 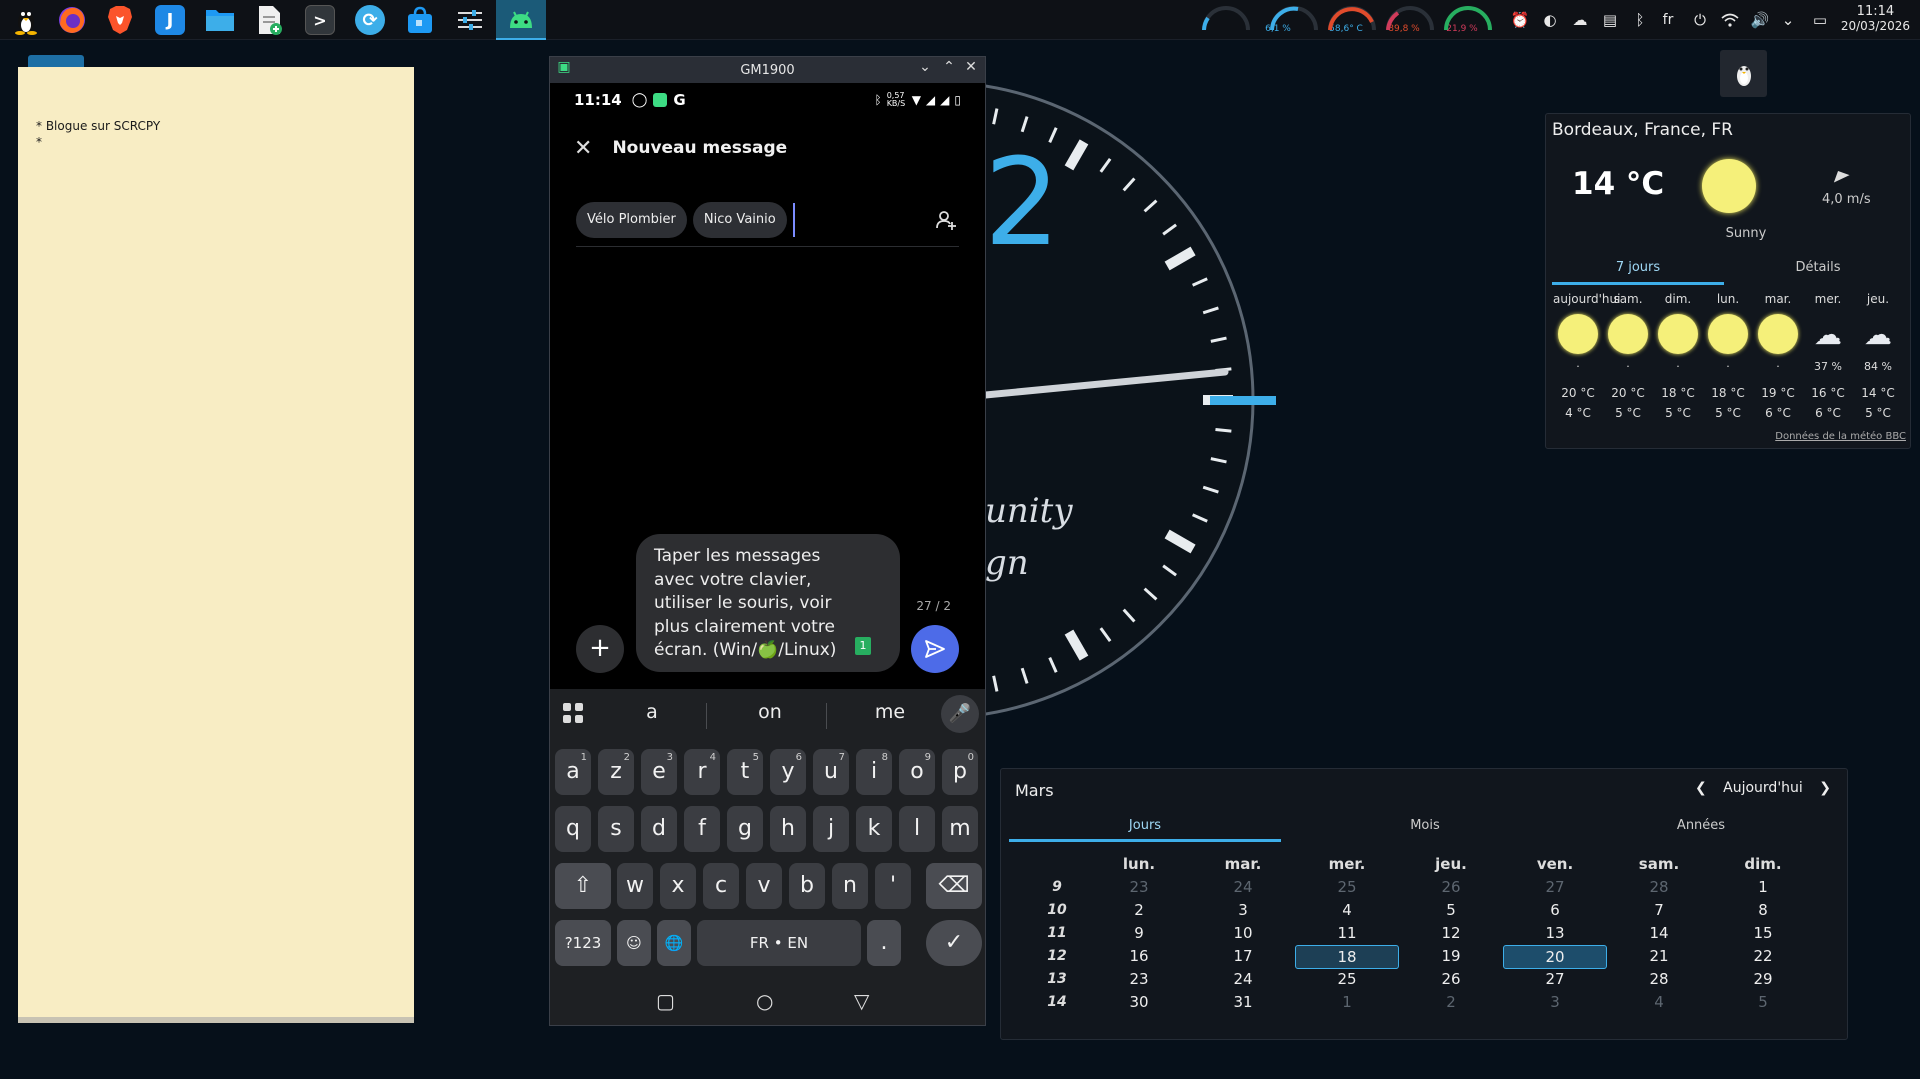 I want to click on calendar-day: 6, so click(x=1555, y=910).